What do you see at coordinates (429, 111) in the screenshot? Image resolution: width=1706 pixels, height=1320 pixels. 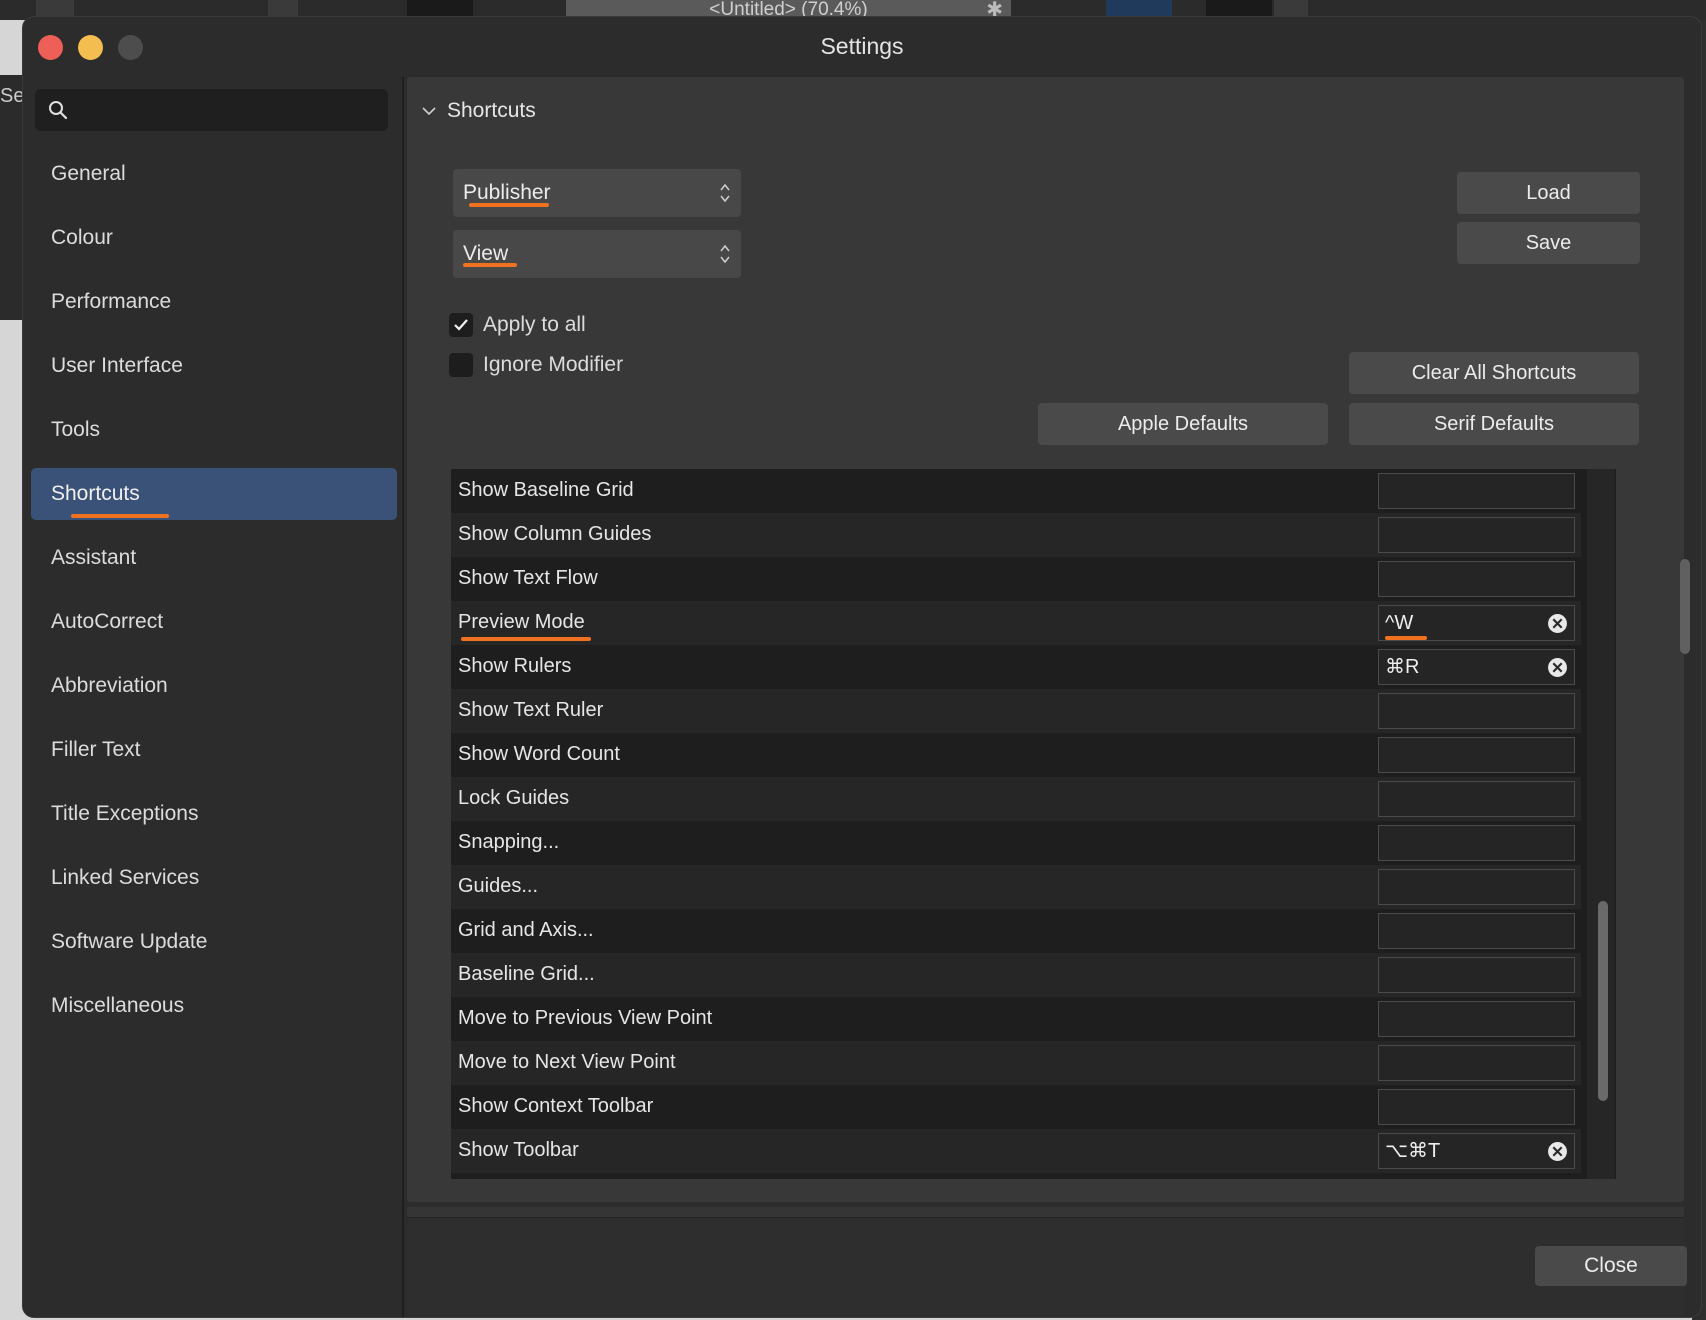 I see `chevron-down-icon` at bounding box center [429, 111].